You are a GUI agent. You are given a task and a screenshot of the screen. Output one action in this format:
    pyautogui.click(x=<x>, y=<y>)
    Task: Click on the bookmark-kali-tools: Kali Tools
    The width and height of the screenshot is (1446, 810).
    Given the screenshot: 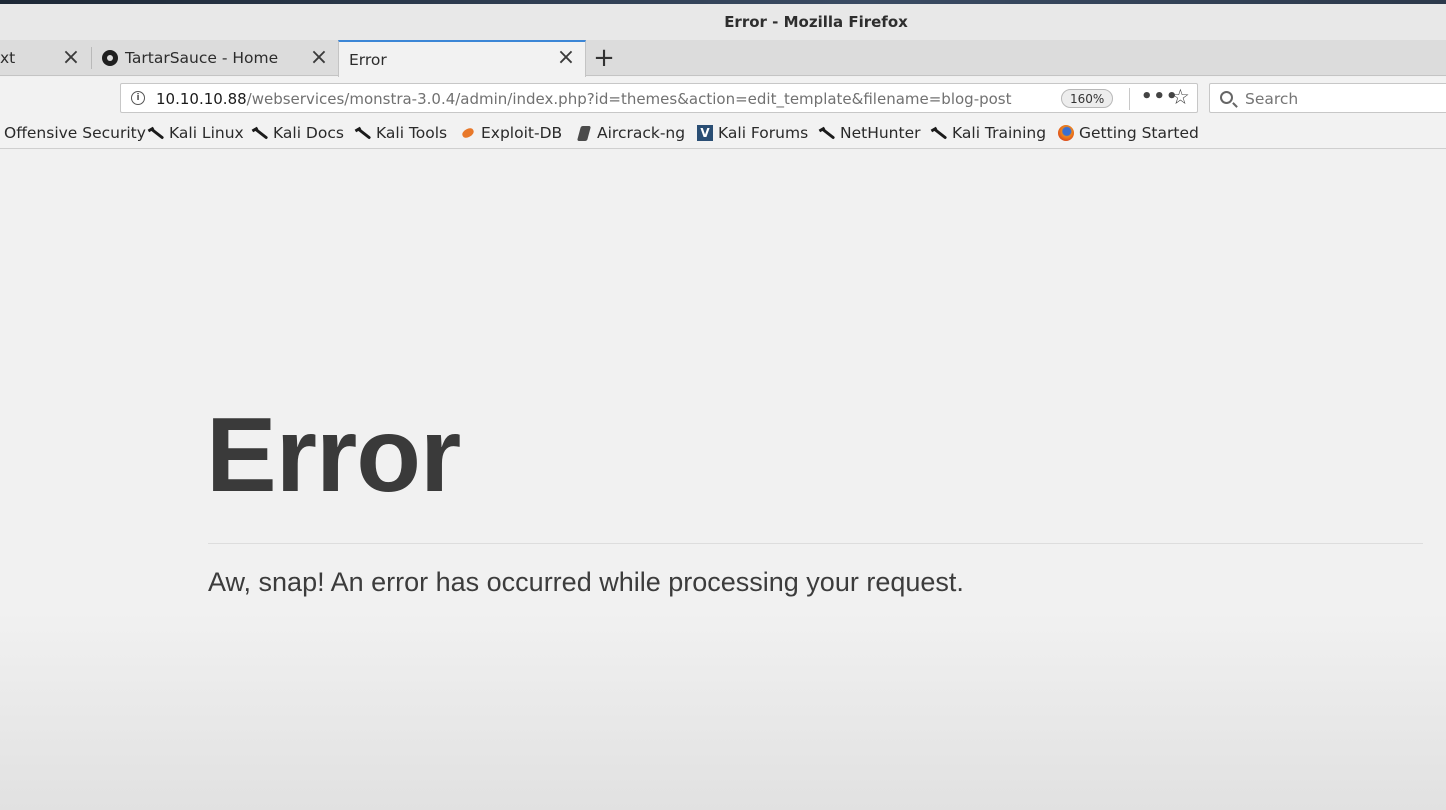 What is the action you would take?
    pyautogui.click(x=401, y=133)
    